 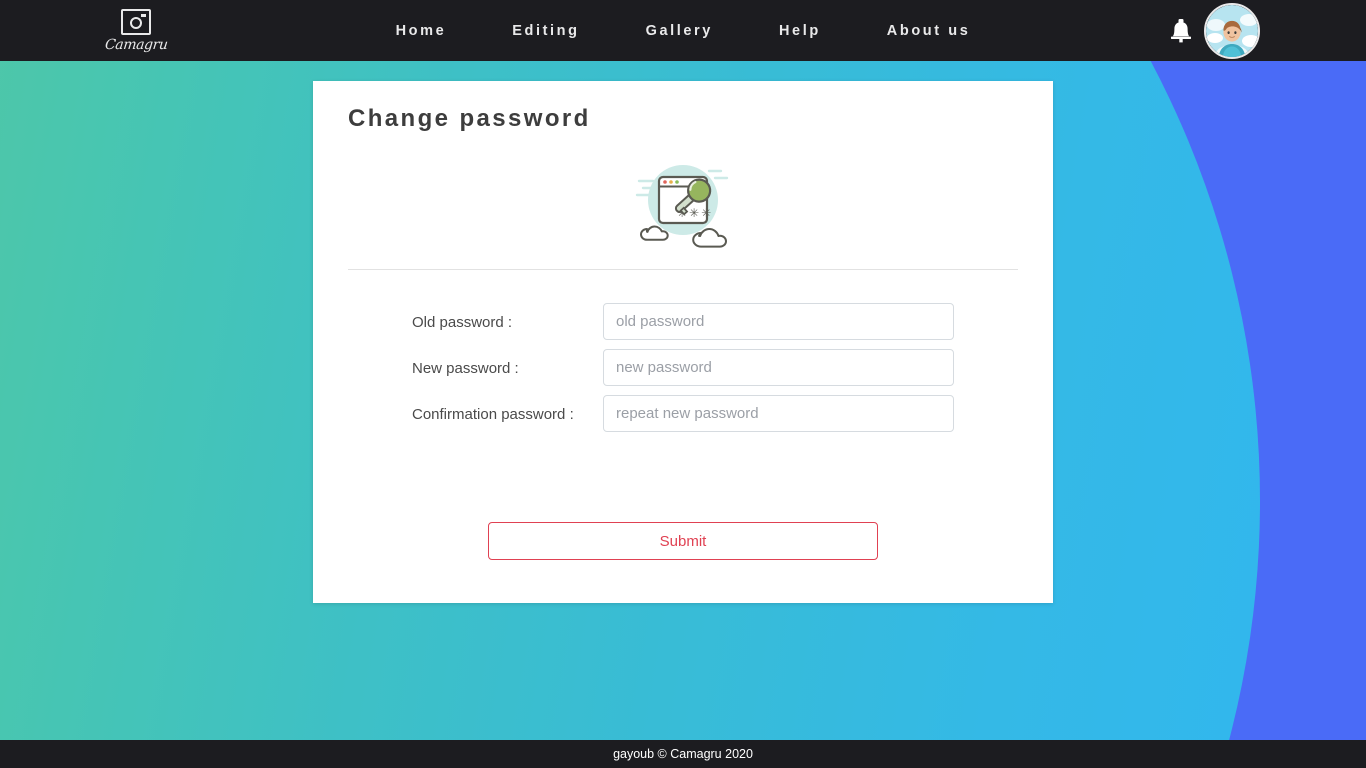 I want to click on form-row-new-password: New password :, so click(x=683, y=367).